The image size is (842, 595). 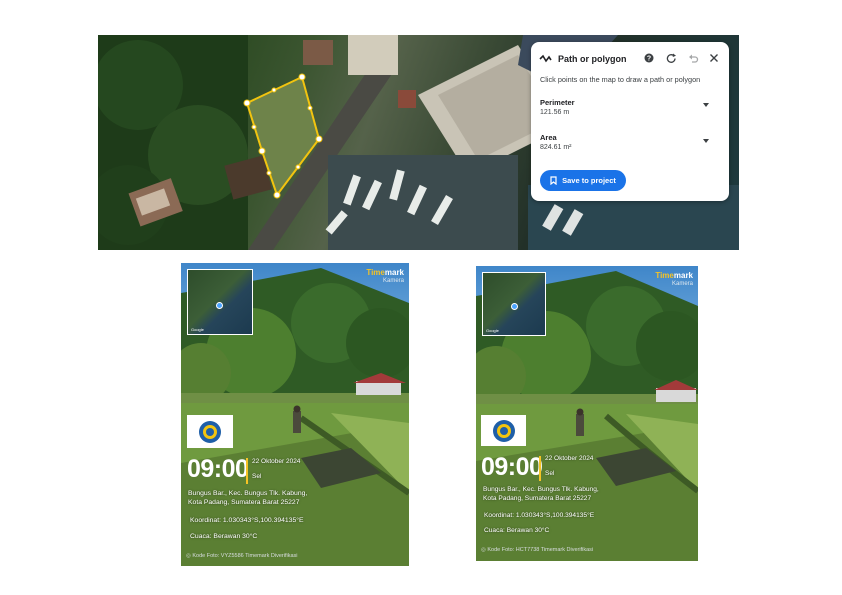 I want to click on panel-header: Path or polygon, so click(x=583, y=59).